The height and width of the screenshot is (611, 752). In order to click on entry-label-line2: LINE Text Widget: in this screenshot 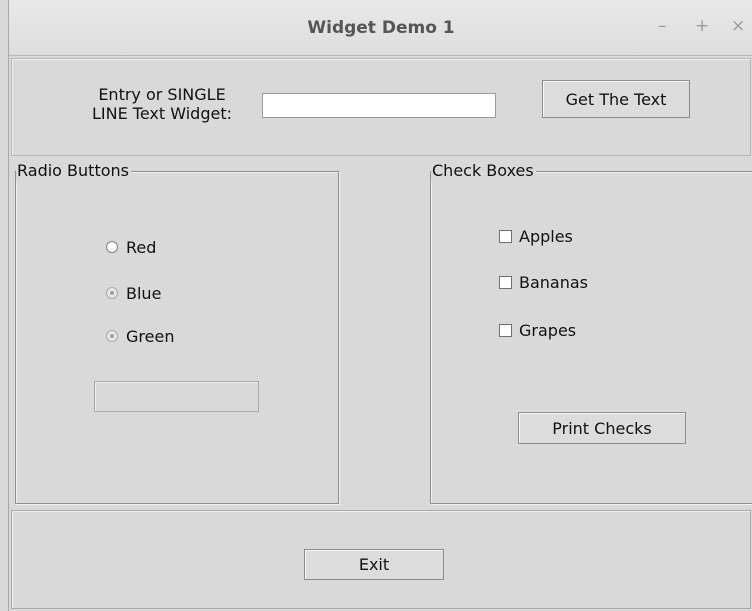, I will do `click(162, 113)`.